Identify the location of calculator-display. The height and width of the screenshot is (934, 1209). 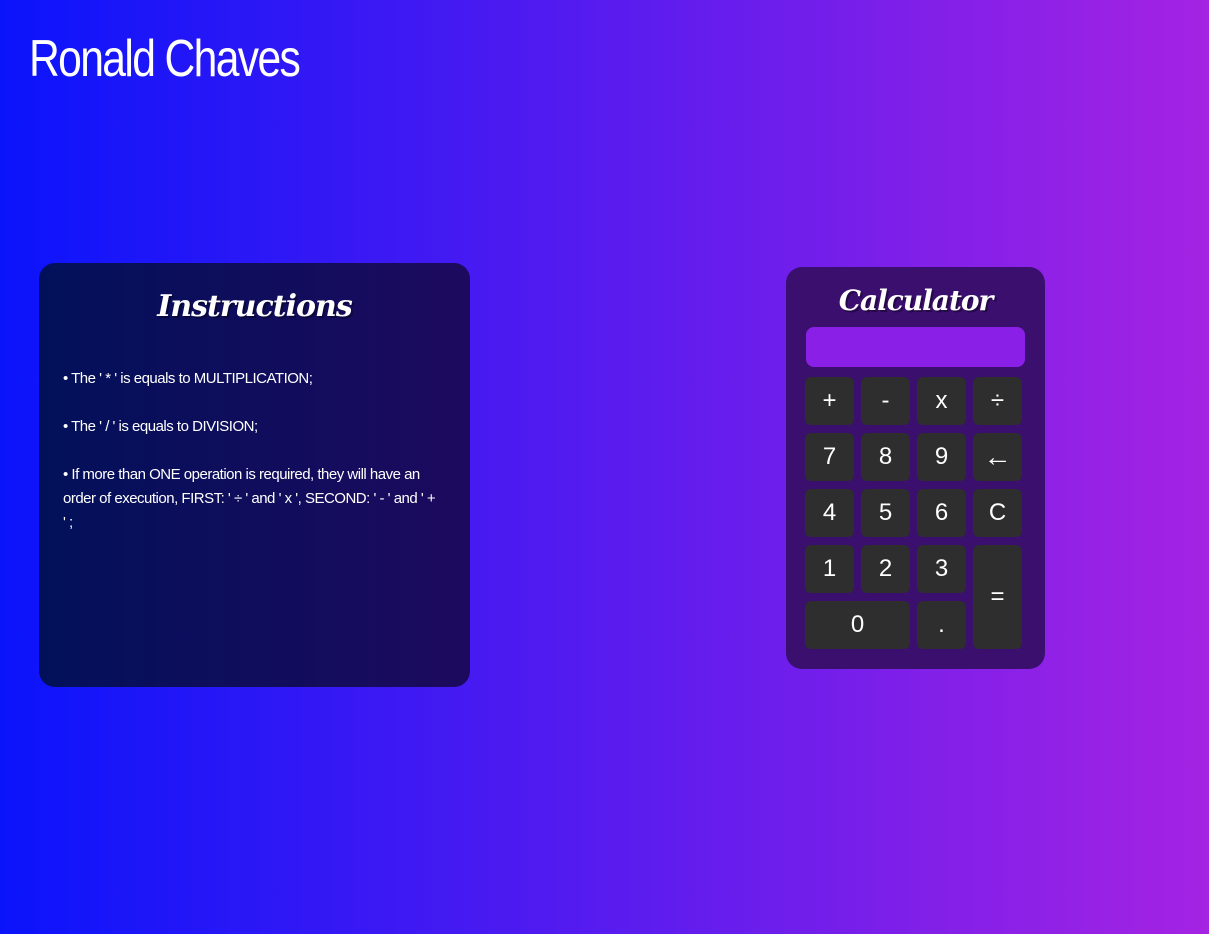
(915, 347).